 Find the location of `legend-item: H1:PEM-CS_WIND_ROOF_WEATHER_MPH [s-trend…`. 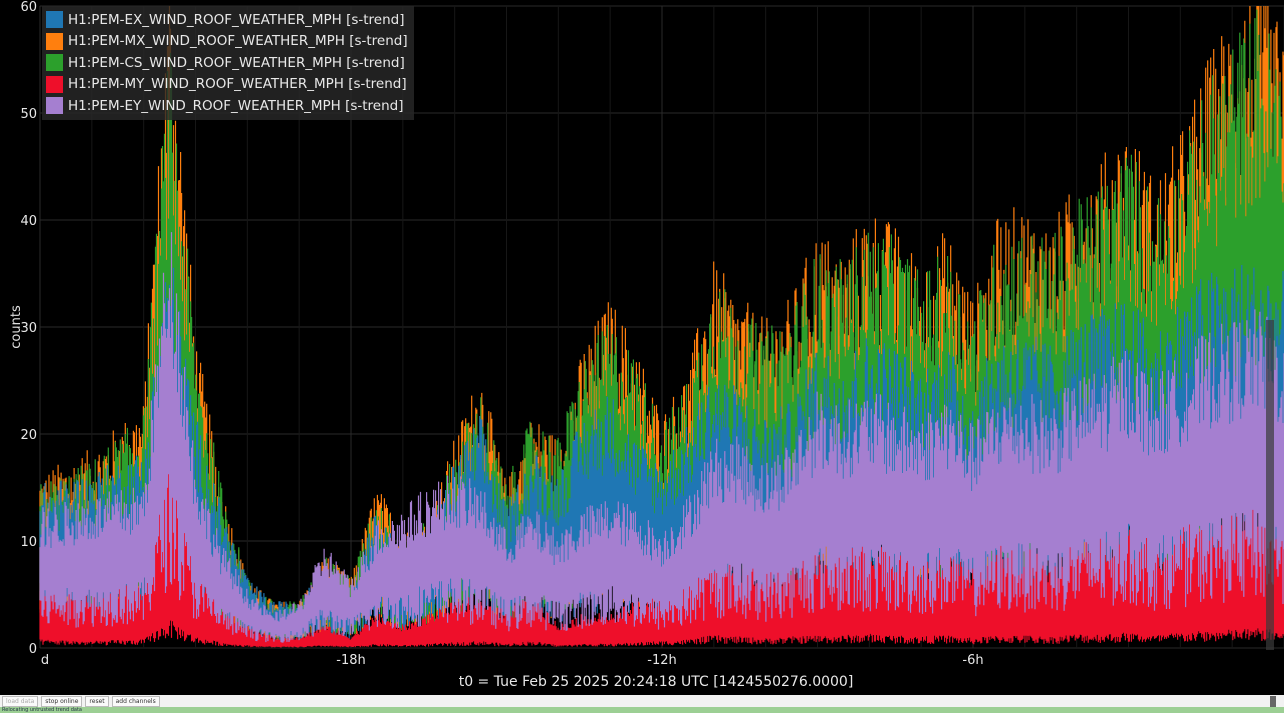

legend-item: H1:PEM-CS_WIND_ROOF_WEATHER_MPH [s-trend… is located at coordinates (227, 63).